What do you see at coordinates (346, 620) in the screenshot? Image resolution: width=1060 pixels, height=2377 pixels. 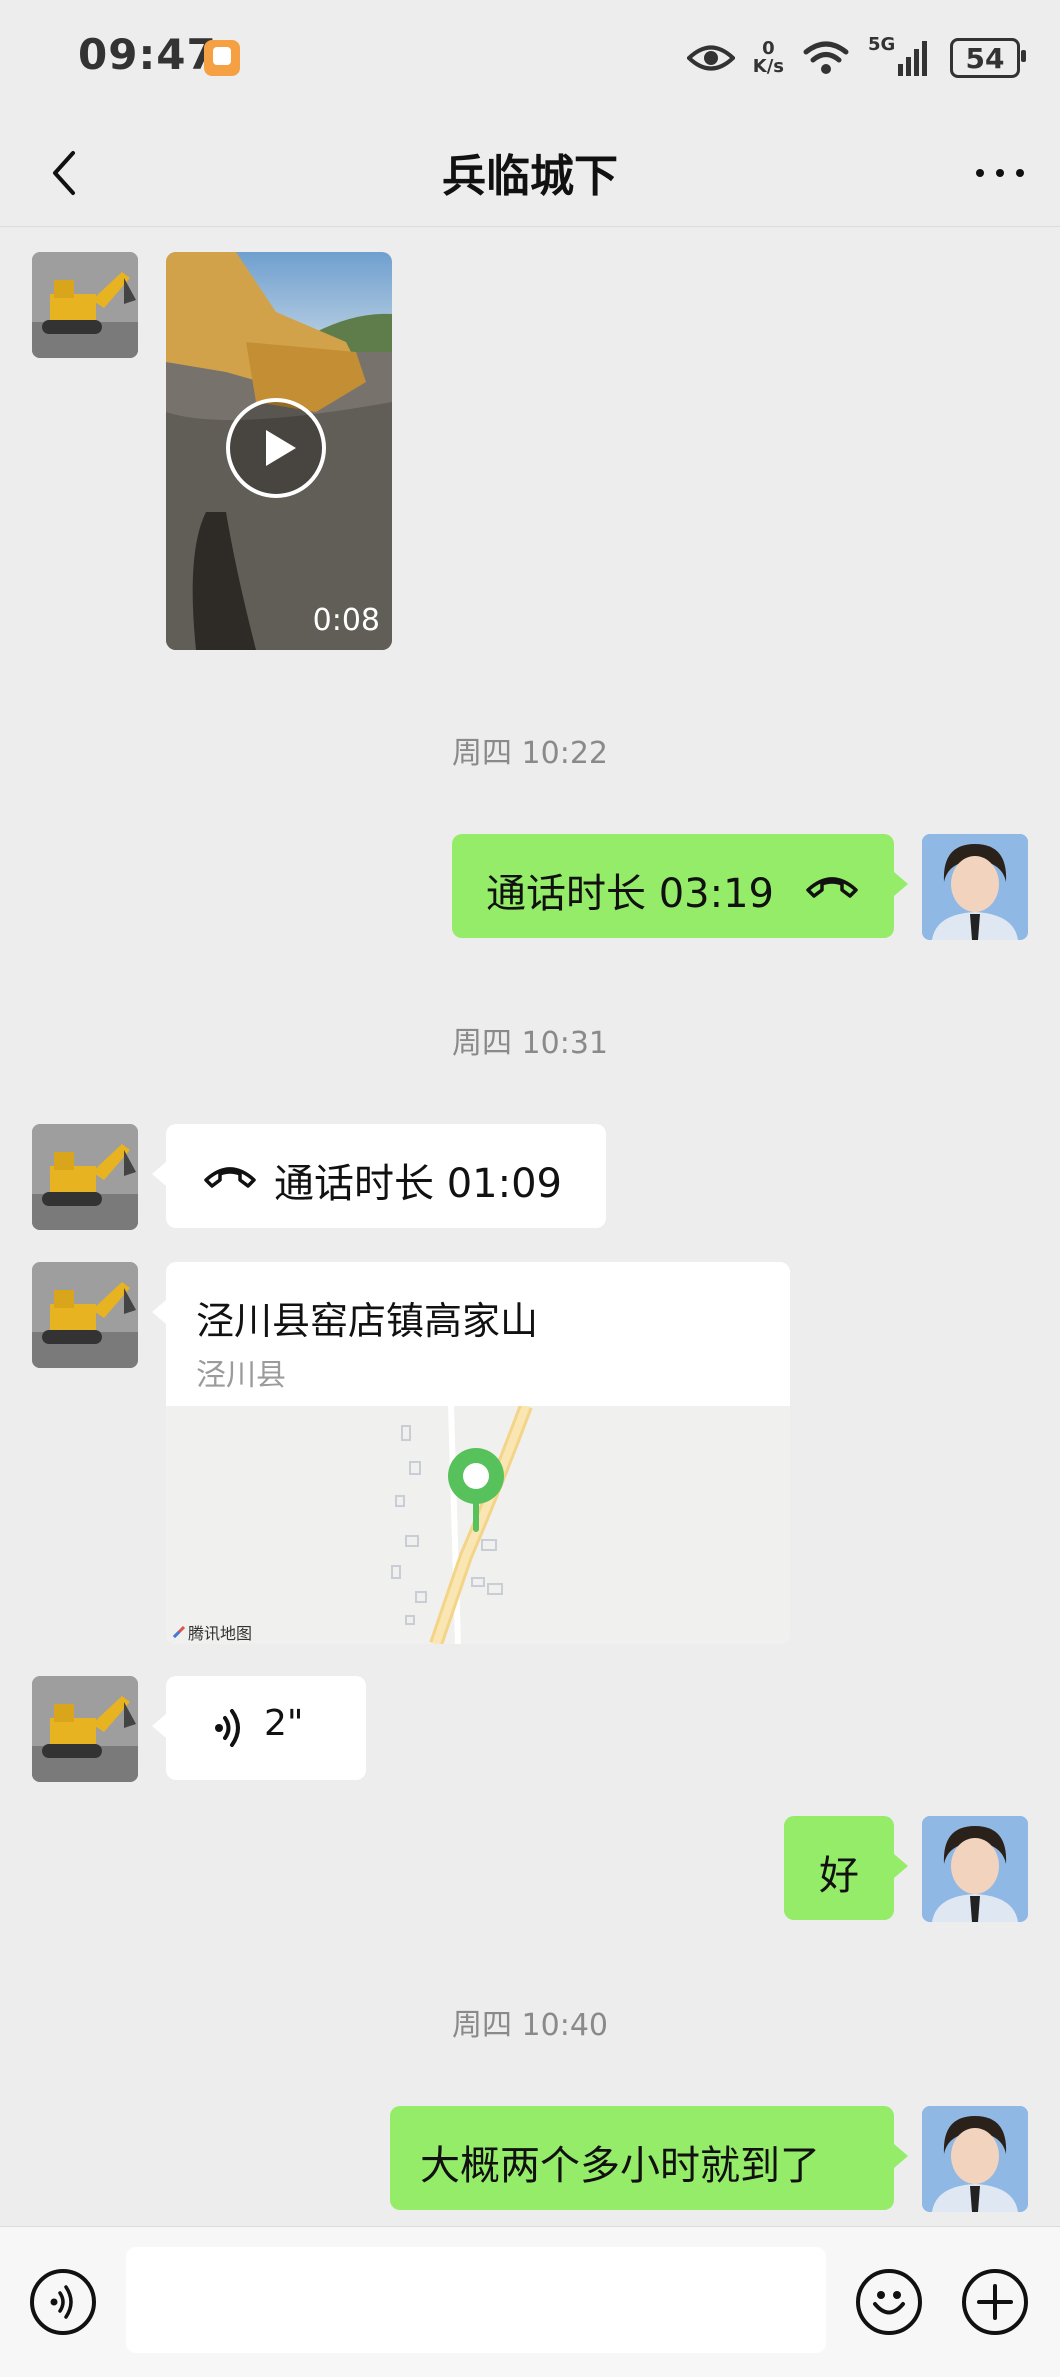 I see `video-duration: 0:08` at bounding box center [346, 620].